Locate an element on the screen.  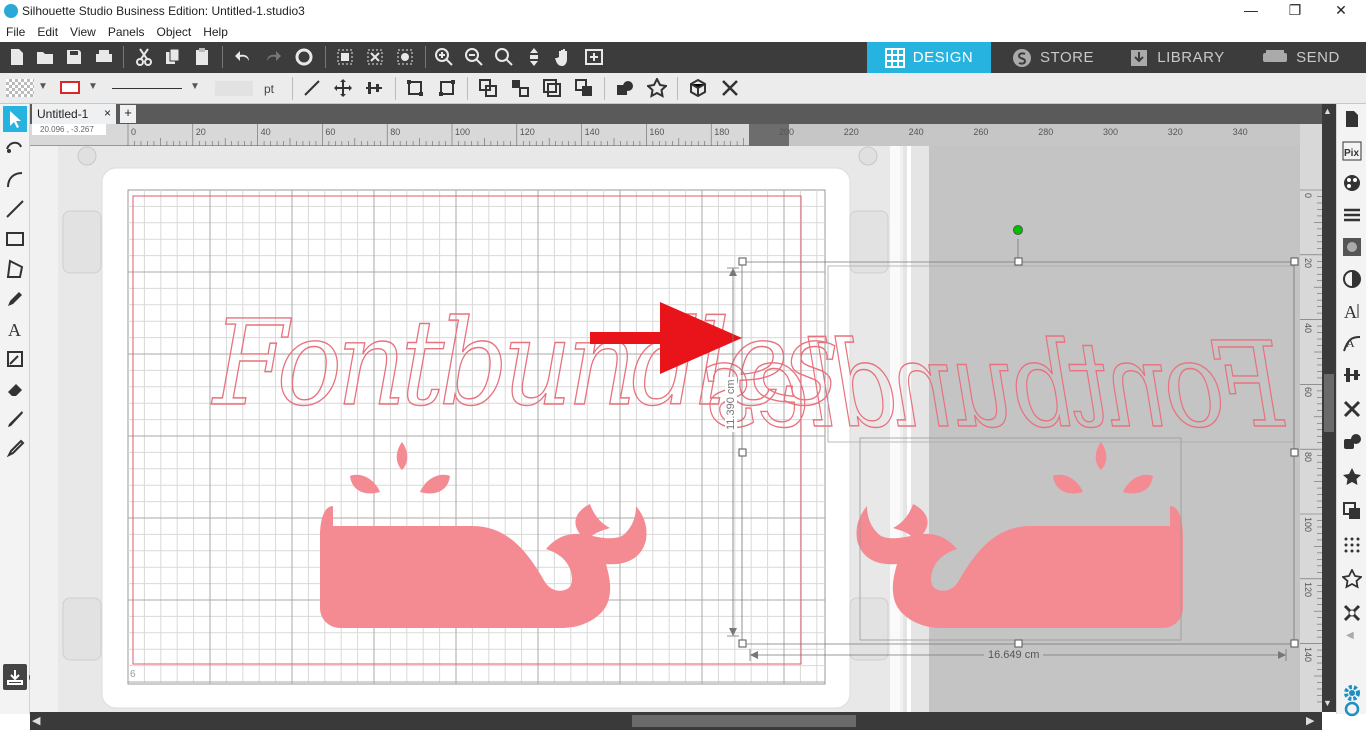
move-icon is located at coordinates (343, 88).